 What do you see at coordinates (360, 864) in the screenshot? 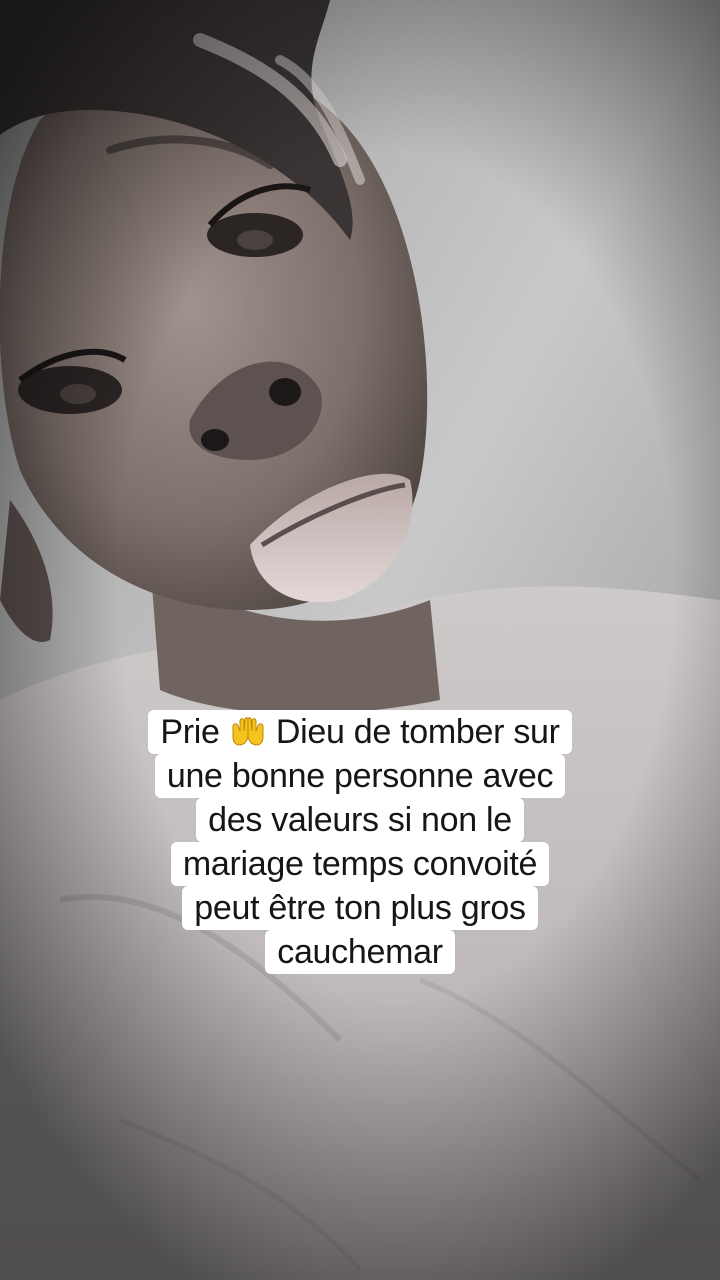
I see `caption-line-4: mariage temps convoité` at bounding box center [360, 864].